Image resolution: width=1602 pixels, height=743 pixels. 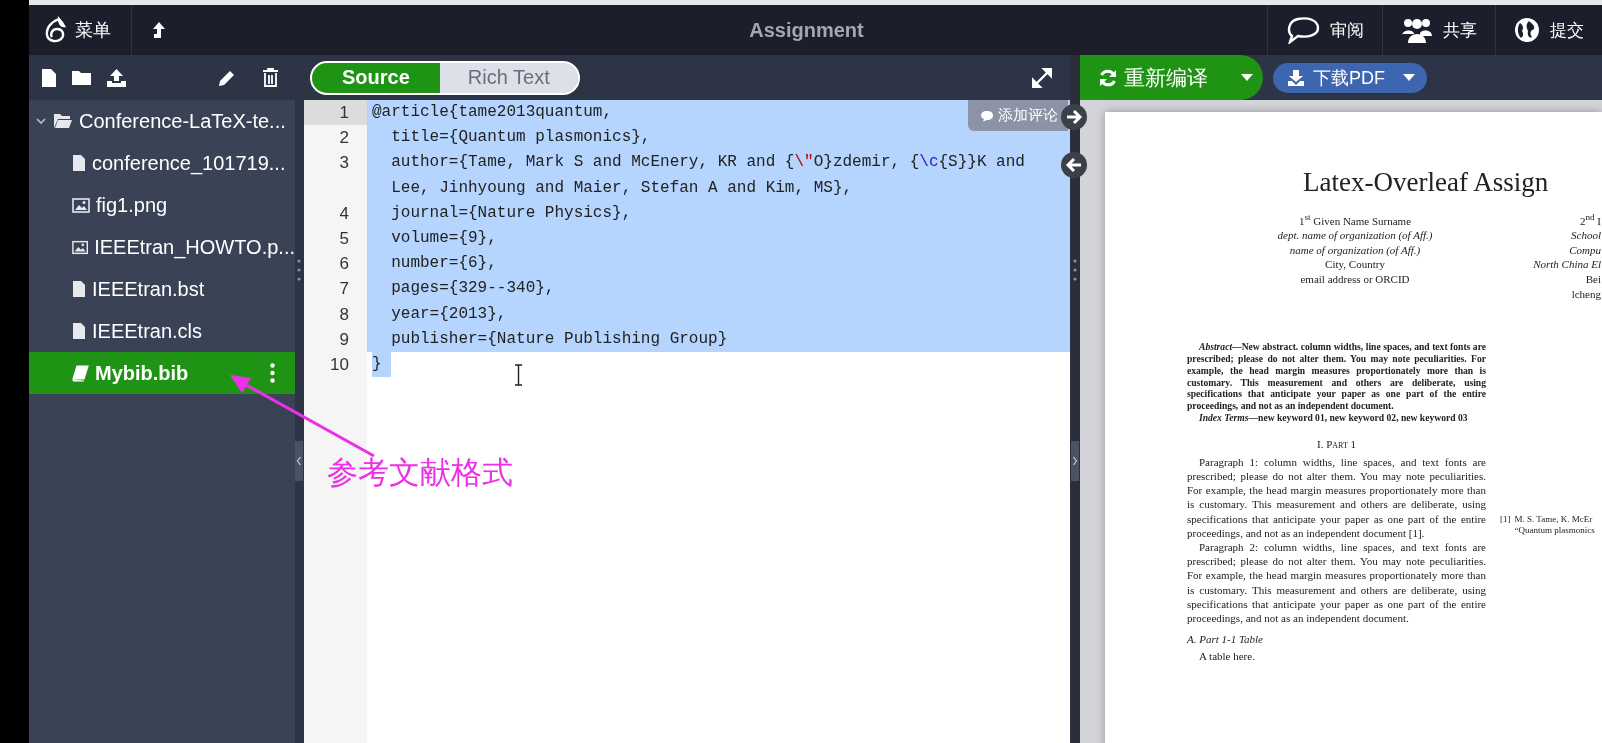 I want to click on line-number: 10, so click(x=339, y=365).